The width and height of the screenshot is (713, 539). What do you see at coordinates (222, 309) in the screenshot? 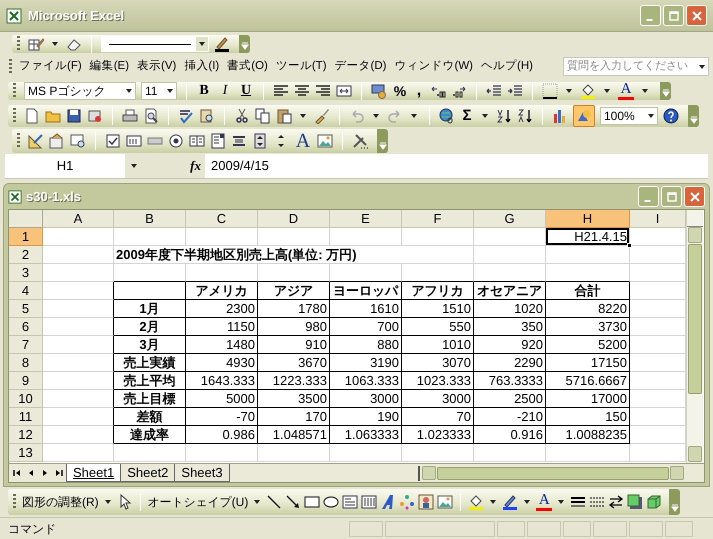
I see `table-cell: 2300` at bounding box center [222, 309].